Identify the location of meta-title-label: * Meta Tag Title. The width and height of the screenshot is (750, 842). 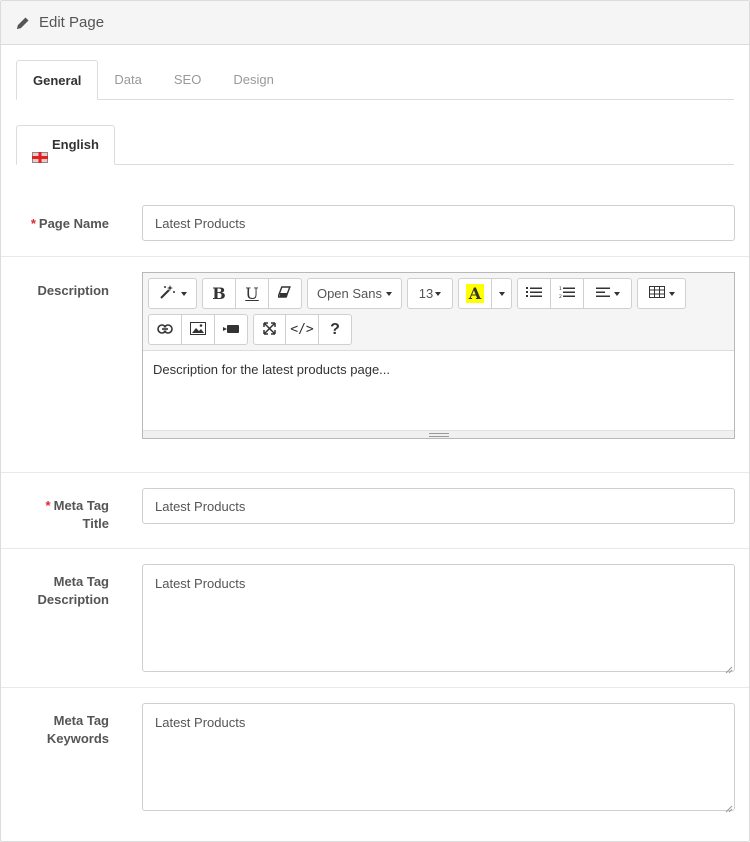
(77, 514).